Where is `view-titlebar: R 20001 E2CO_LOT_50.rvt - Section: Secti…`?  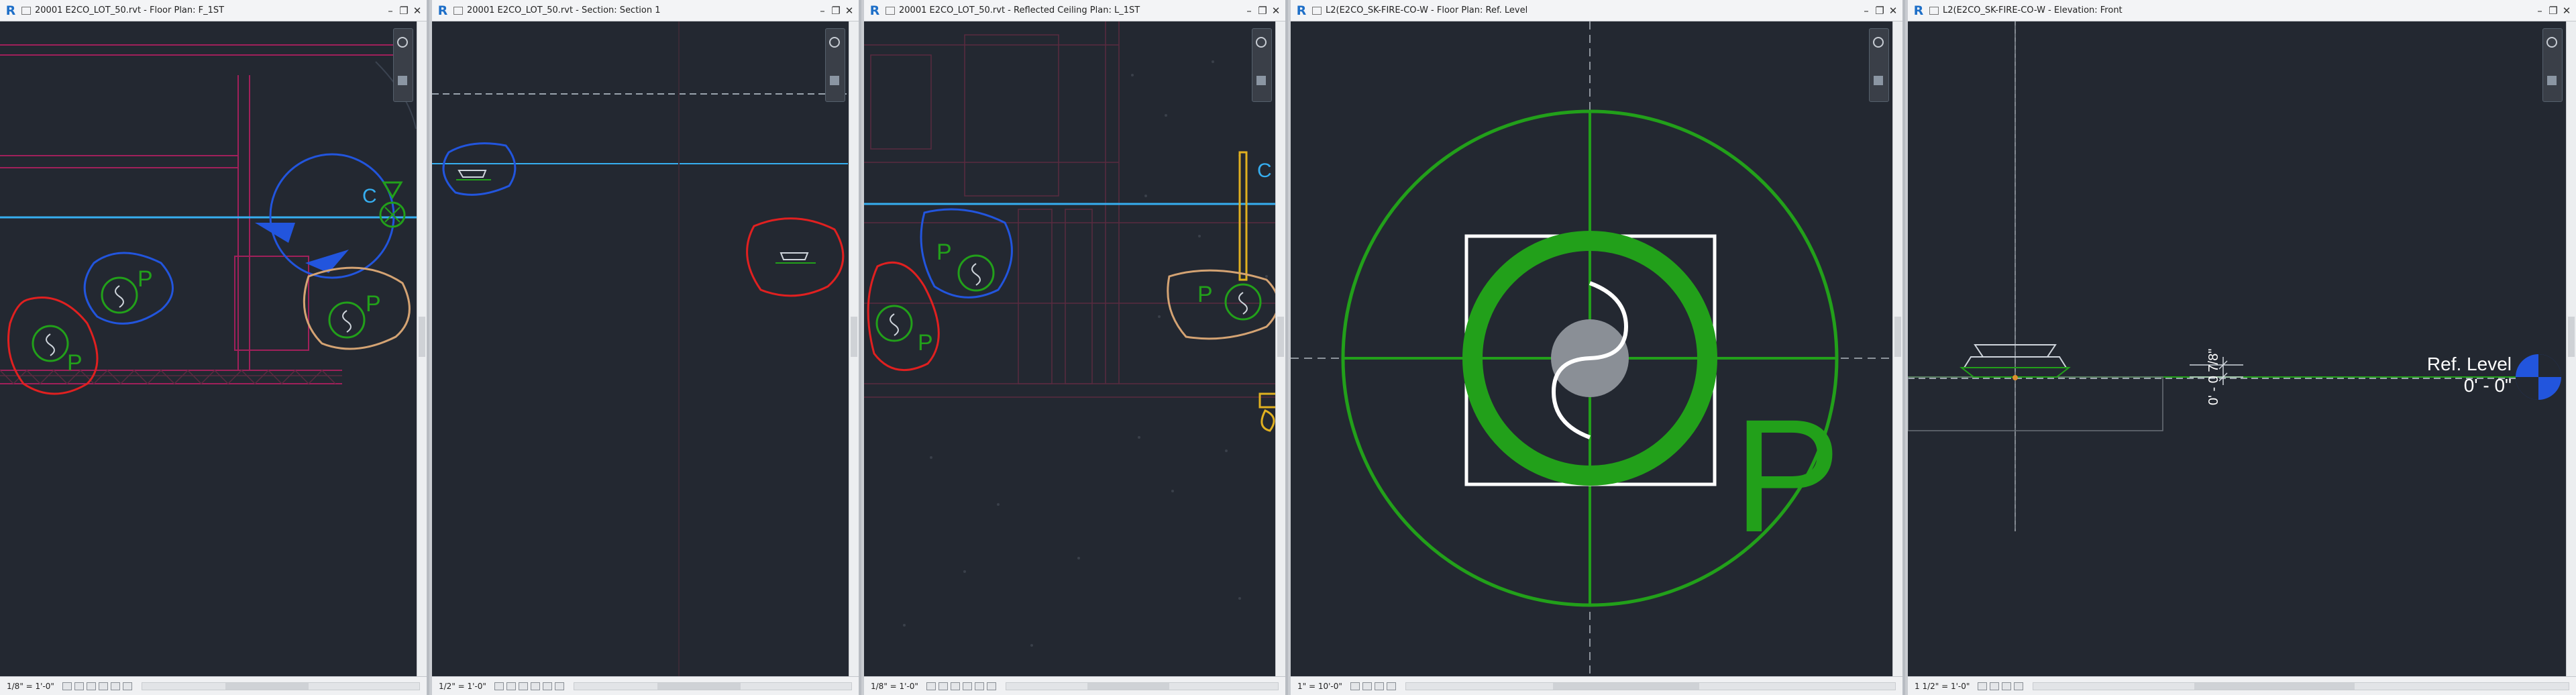
view-titlebar: R 20001 E2CO_LOT_50.rvt - Section: Secti… is located at coordinates (645, 10).